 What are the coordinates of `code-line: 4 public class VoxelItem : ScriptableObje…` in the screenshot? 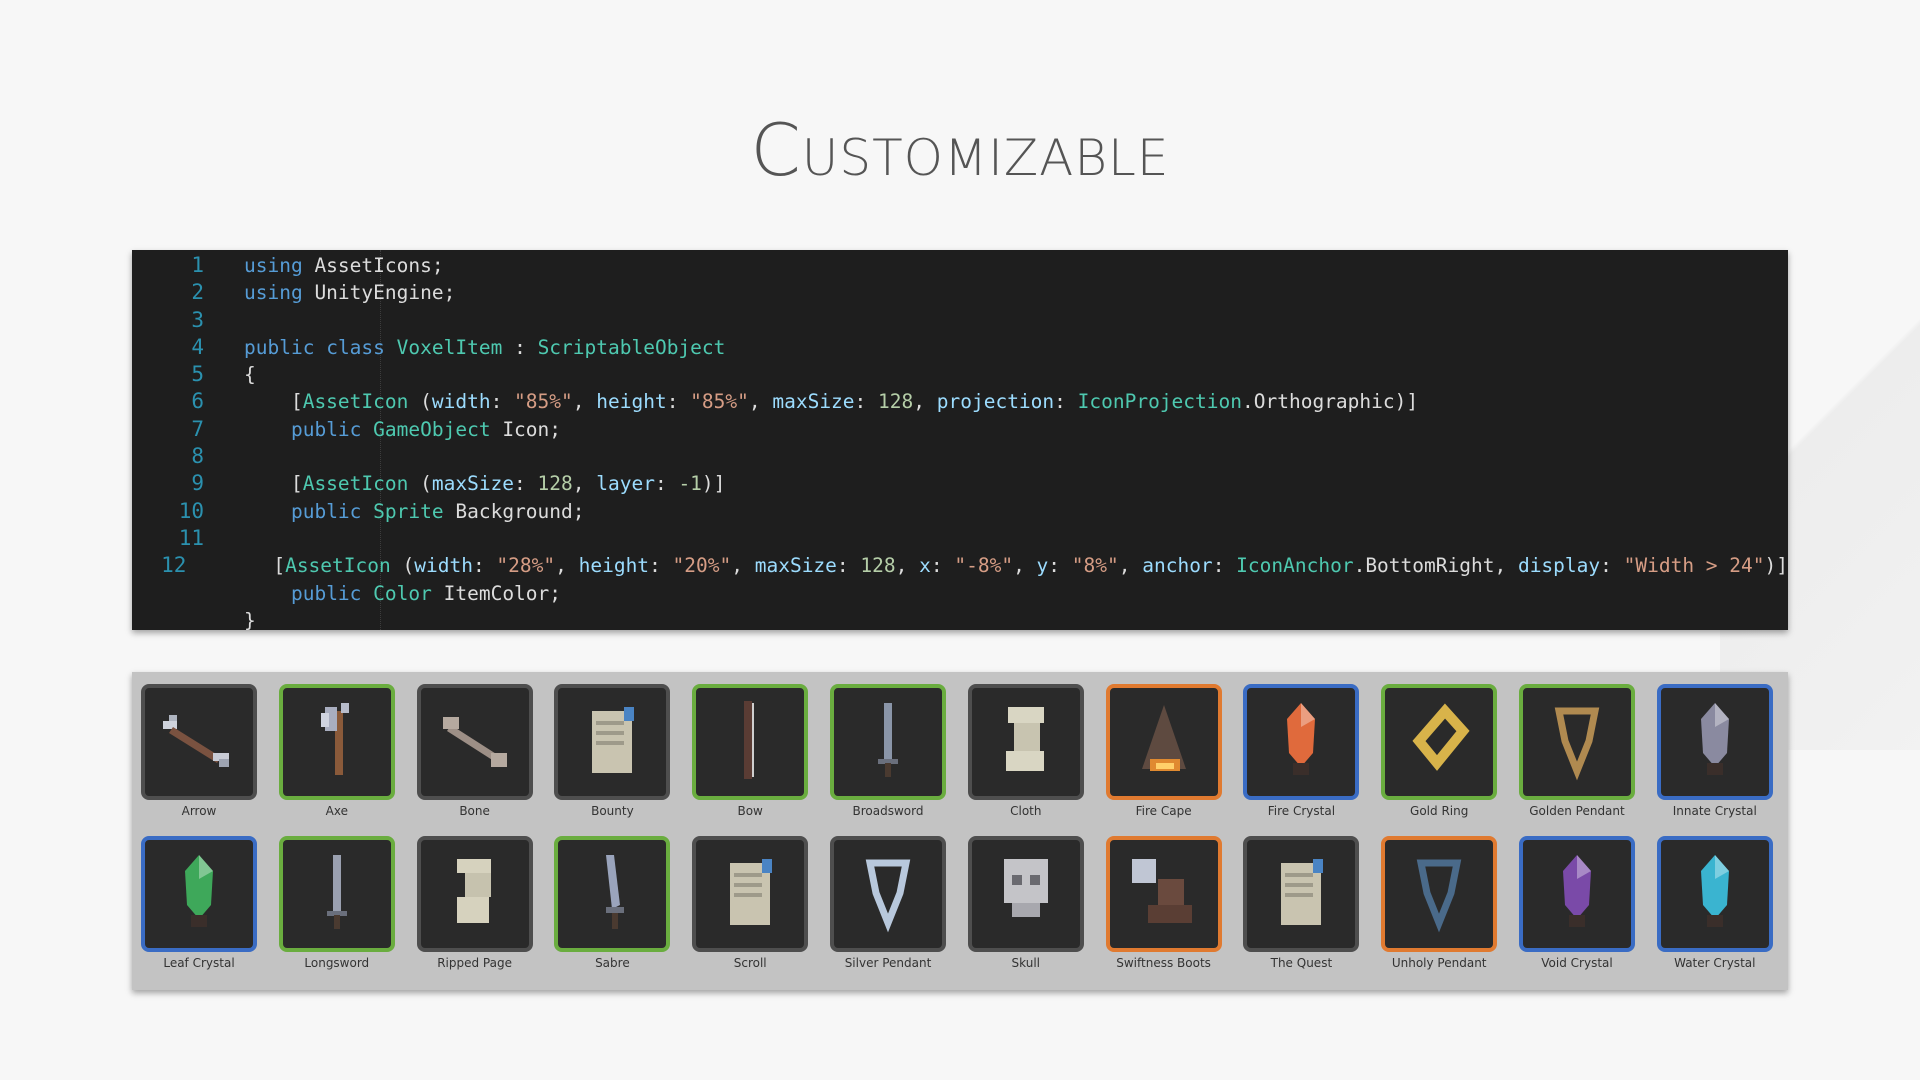 It's located at (960, 347).